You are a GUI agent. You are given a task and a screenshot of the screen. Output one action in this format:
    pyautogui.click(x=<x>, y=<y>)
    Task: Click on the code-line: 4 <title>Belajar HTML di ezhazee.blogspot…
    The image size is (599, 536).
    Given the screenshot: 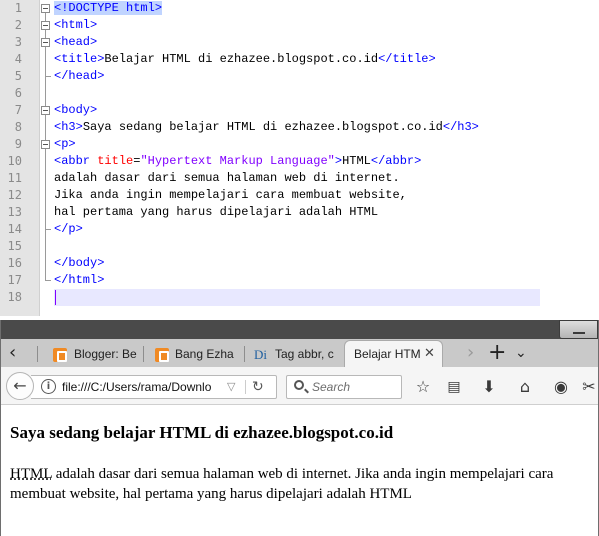 What is the action you would take?
    pyautogui.click(x=299, y=59)
    